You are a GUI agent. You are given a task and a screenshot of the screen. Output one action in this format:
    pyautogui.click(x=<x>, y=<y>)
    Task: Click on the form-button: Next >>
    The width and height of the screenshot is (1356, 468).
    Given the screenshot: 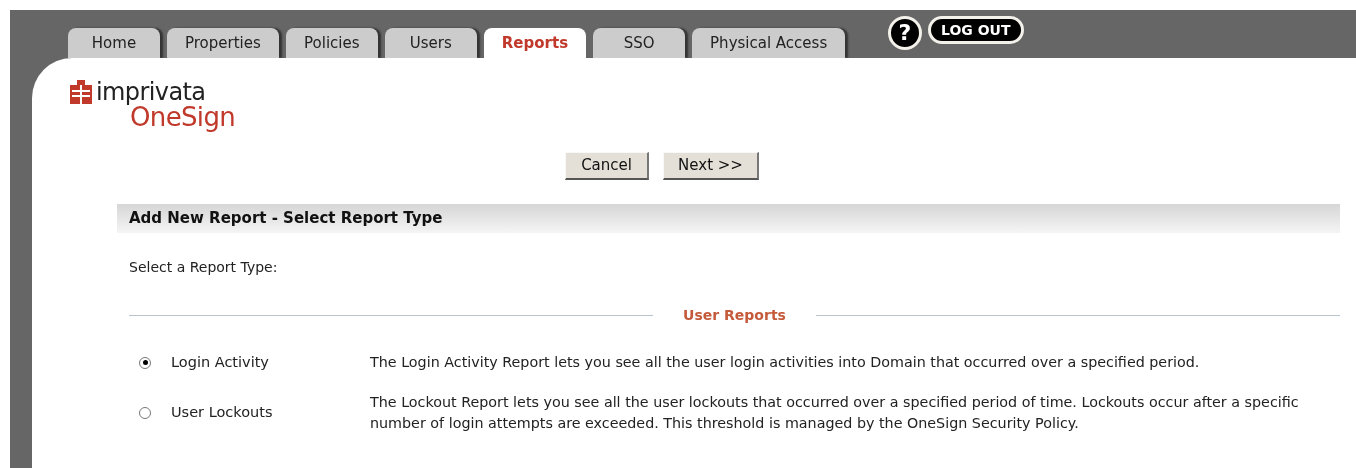 What is the action you would take?
    pyautogui.click(x=711, y=166)
    